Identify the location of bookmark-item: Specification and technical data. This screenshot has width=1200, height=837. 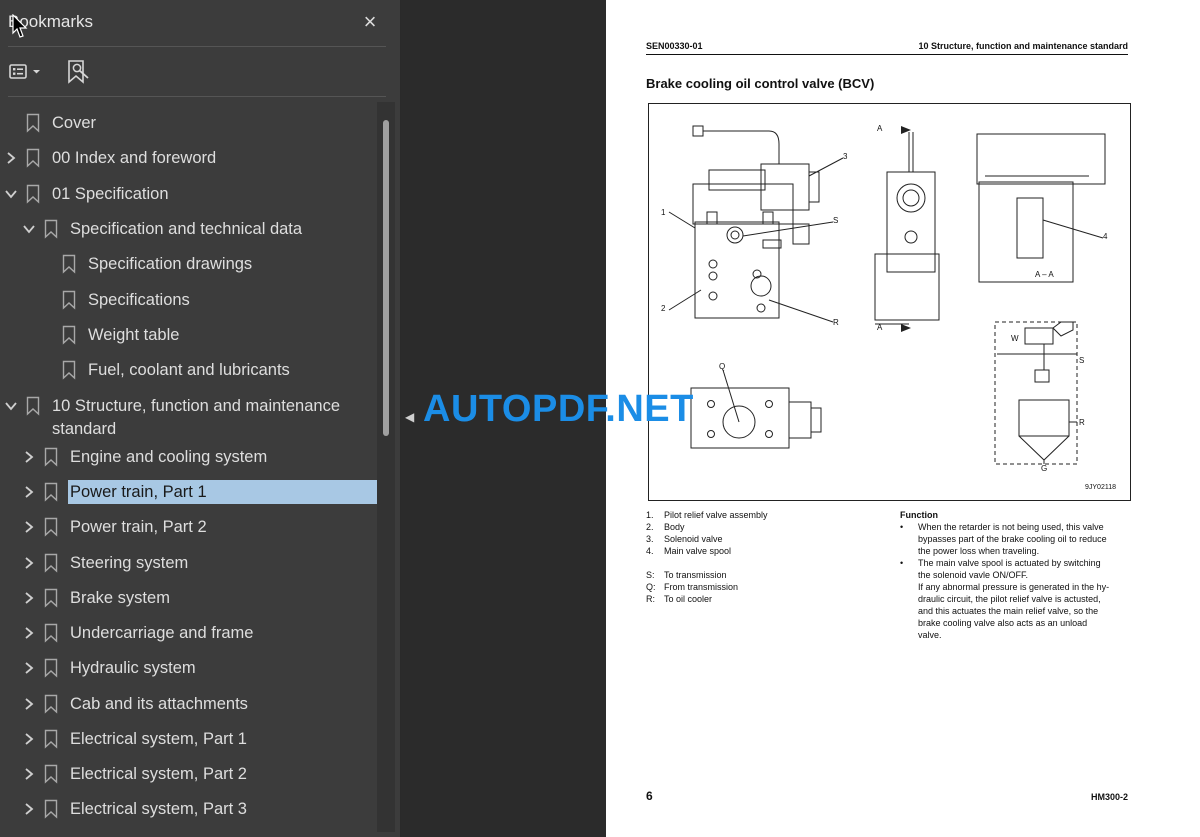
(188, 229).